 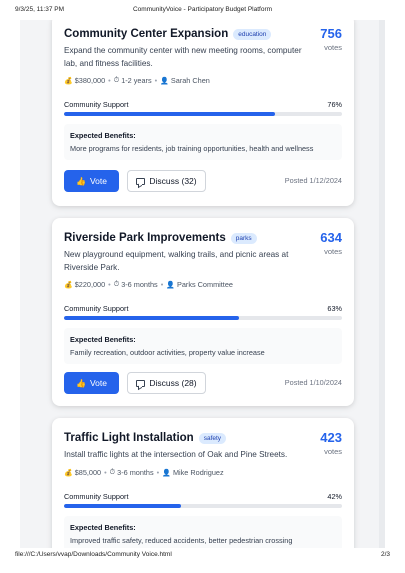 I want to click on card-actions: 👍 Vote Discuss (32) Posted 1/12/2024, so click(x=203, y=181).